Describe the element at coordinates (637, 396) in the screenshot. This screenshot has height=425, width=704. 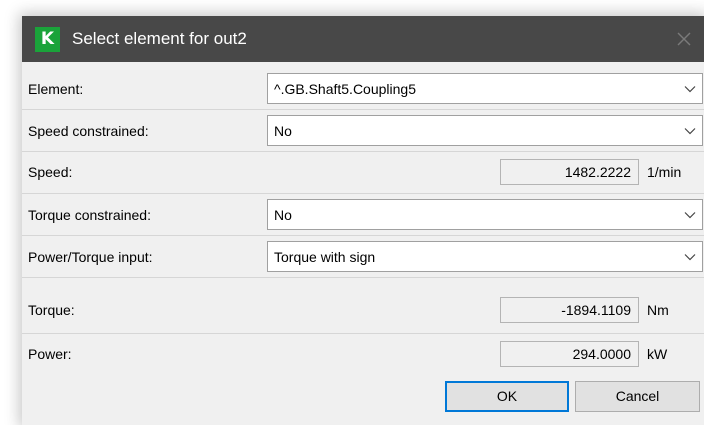
I see `cancel-button: Cancel` at that location.